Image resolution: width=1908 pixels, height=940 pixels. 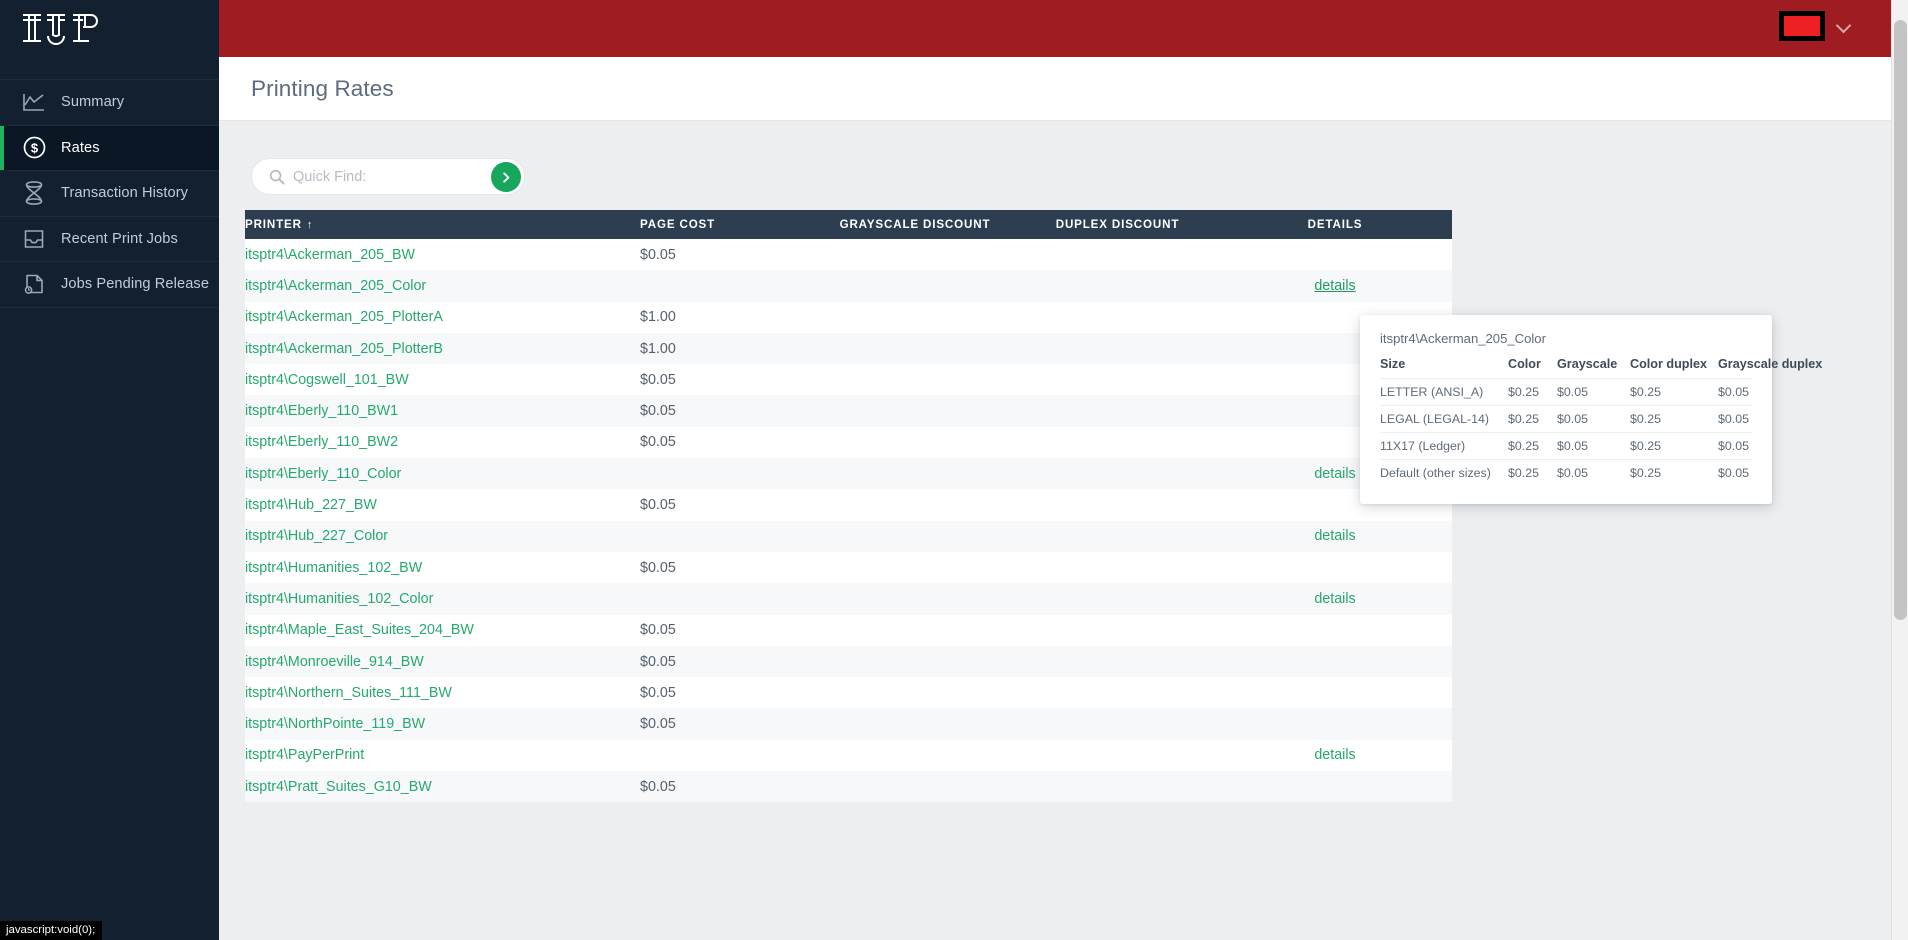 What do you see at coordinates (1815, 26) in the screenshot?
I see `user-menu-button` at bounding box center [1815, 26].